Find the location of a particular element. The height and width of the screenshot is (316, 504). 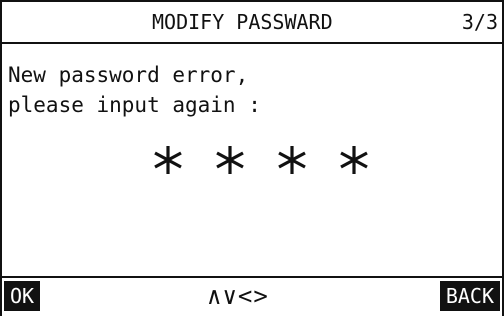

error-message-line-1: New password error, is located at coordinates (128, 75).